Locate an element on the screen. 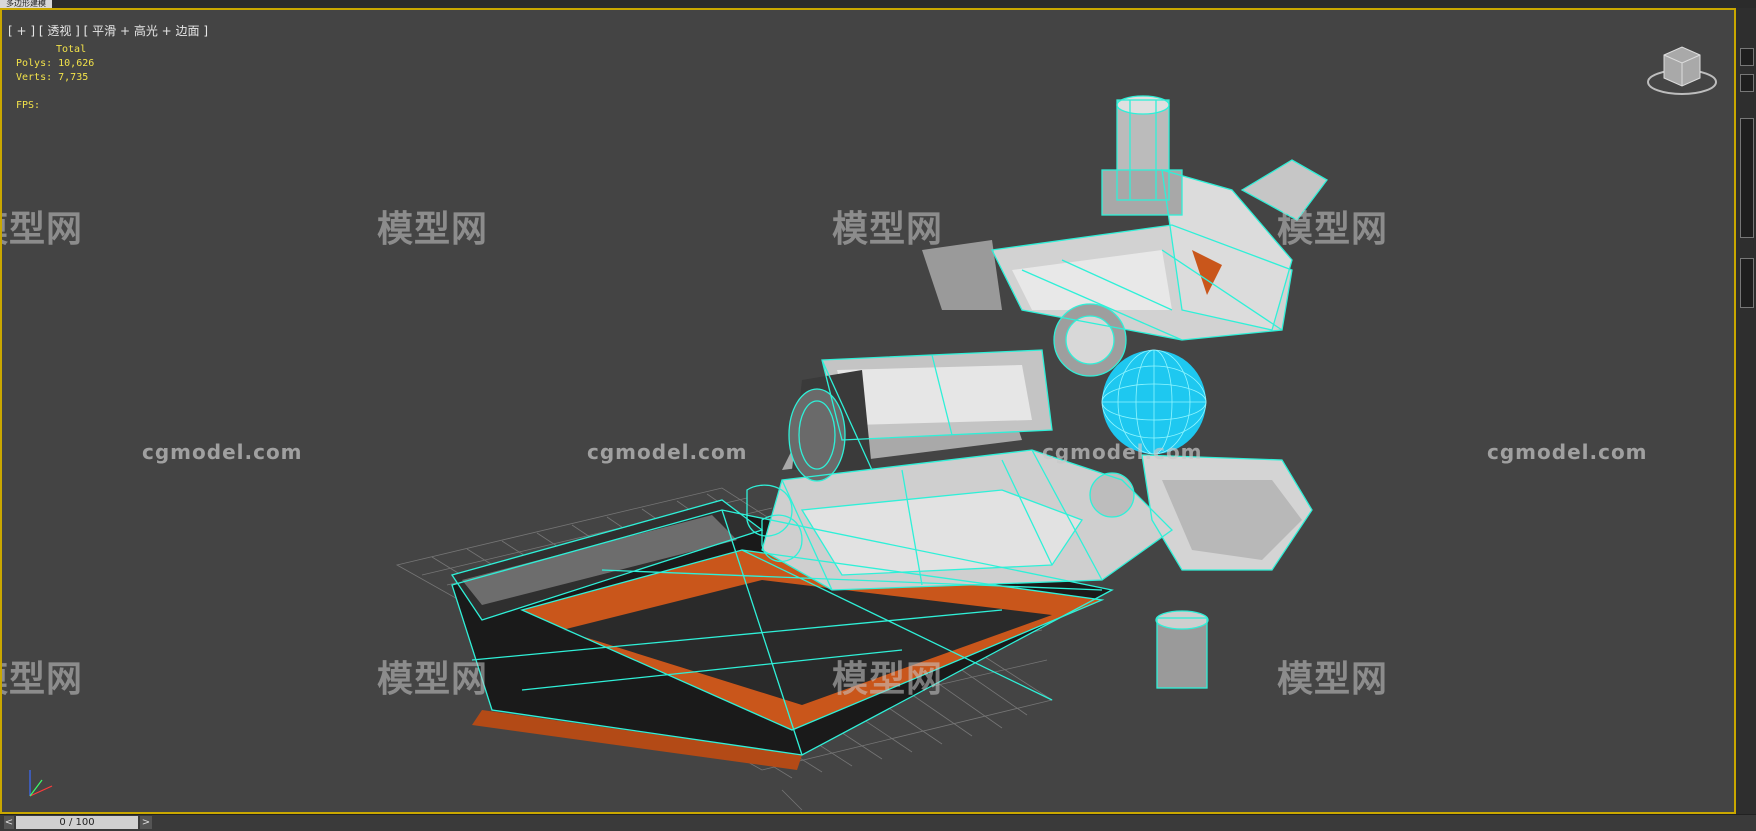  modeling-tab: 多边形建模 is located at coordinates (26, 4).